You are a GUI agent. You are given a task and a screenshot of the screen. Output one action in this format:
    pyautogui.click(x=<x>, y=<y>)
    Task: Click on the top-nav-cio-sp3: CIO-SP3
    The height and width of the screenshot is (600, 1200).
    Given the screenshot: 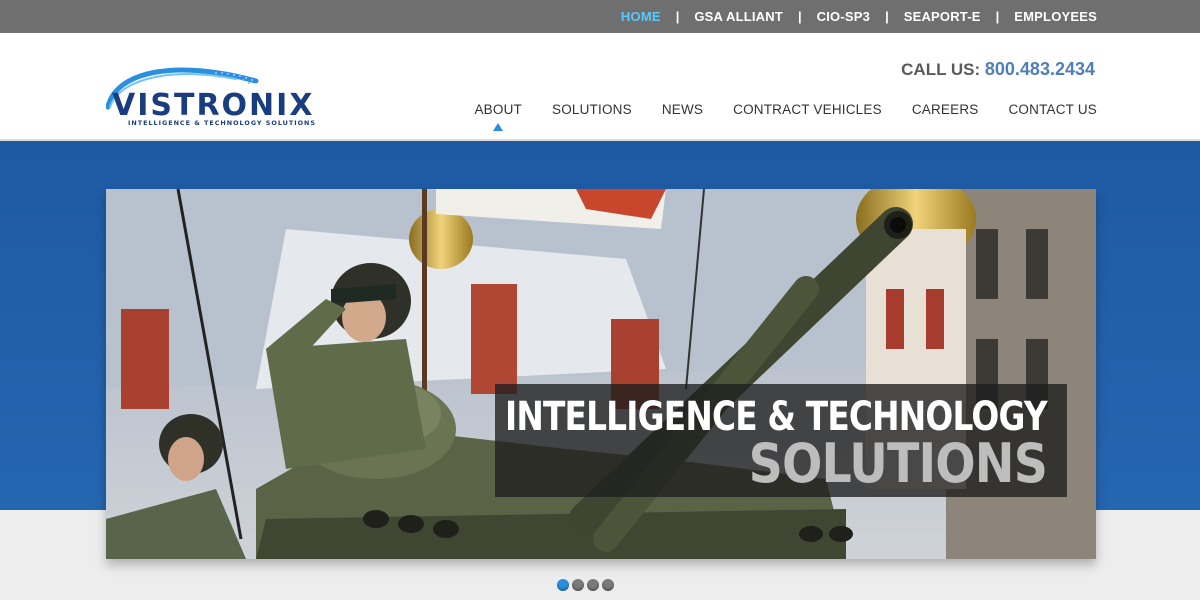 What is the action you would take?
    pyautogui.click(x=843, y=16)
    